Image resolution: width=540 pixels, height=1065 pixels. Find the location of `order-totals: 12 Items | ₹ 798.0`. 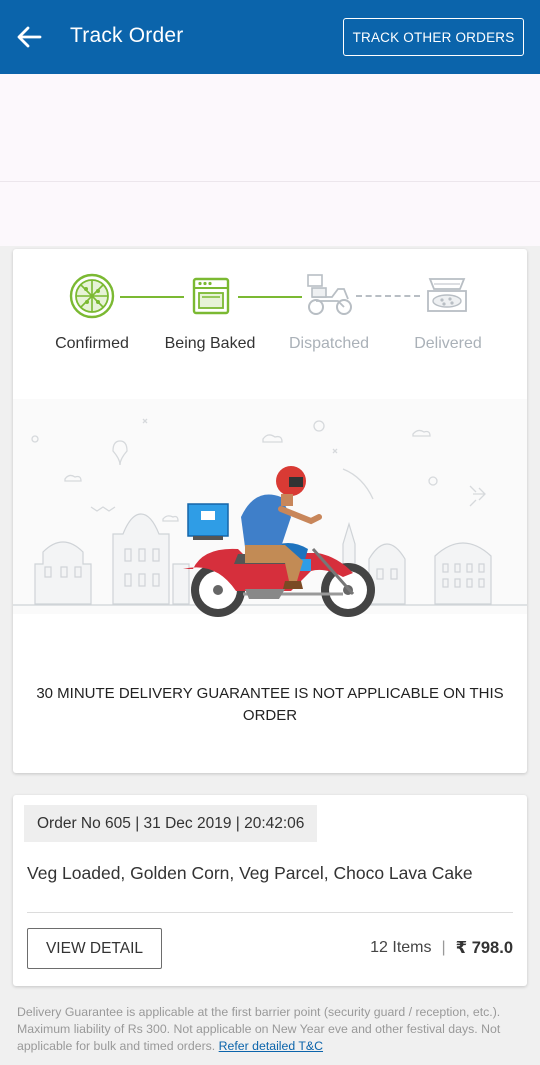

order-totals: 12 Items | ₹ 798.0 is located at coordinates (441, 948).